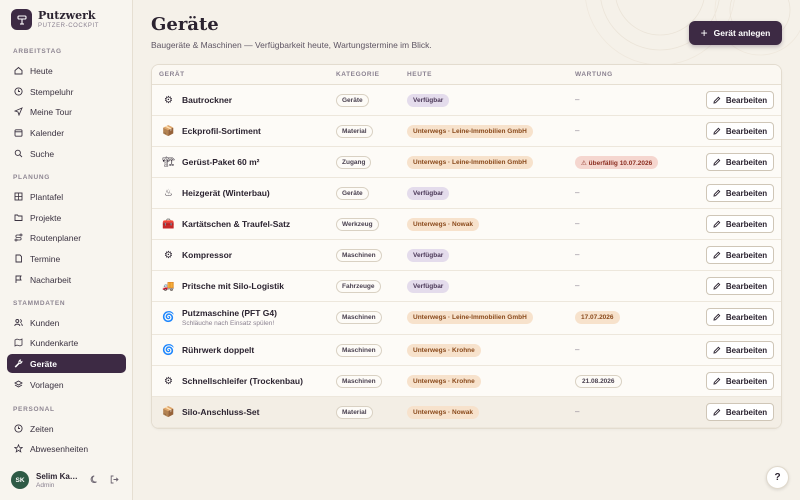 The image size is (800, 500). I want to click on navigation-icon, so click(18, 111).